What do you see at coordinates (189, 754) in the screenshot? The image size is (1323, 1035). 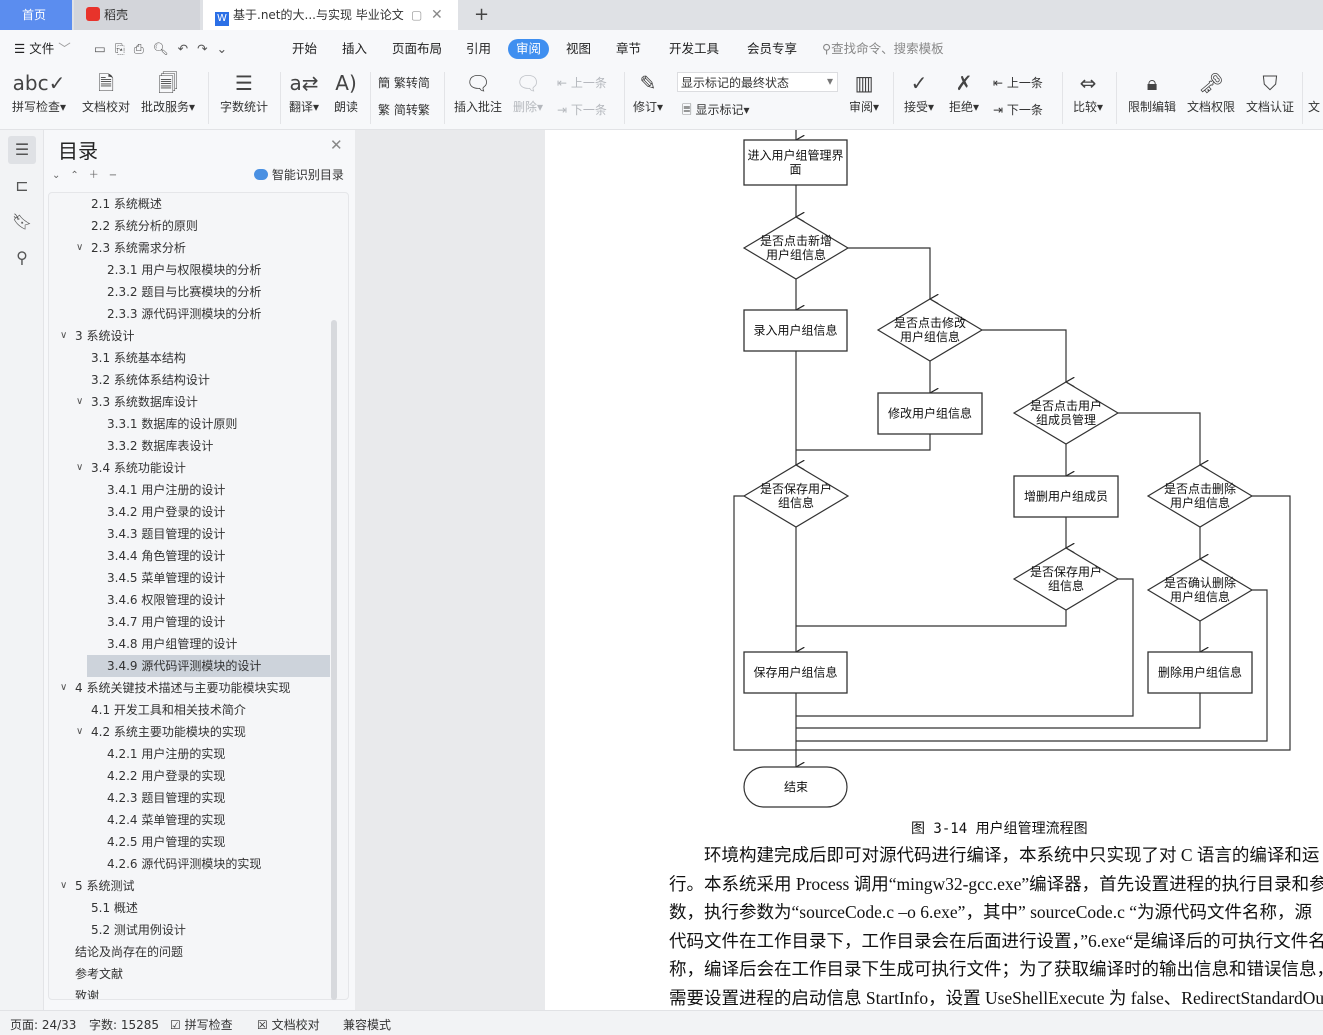 I see `toc-item: 4.2.1 用户注册的实现` at bounding box center [189, 754].